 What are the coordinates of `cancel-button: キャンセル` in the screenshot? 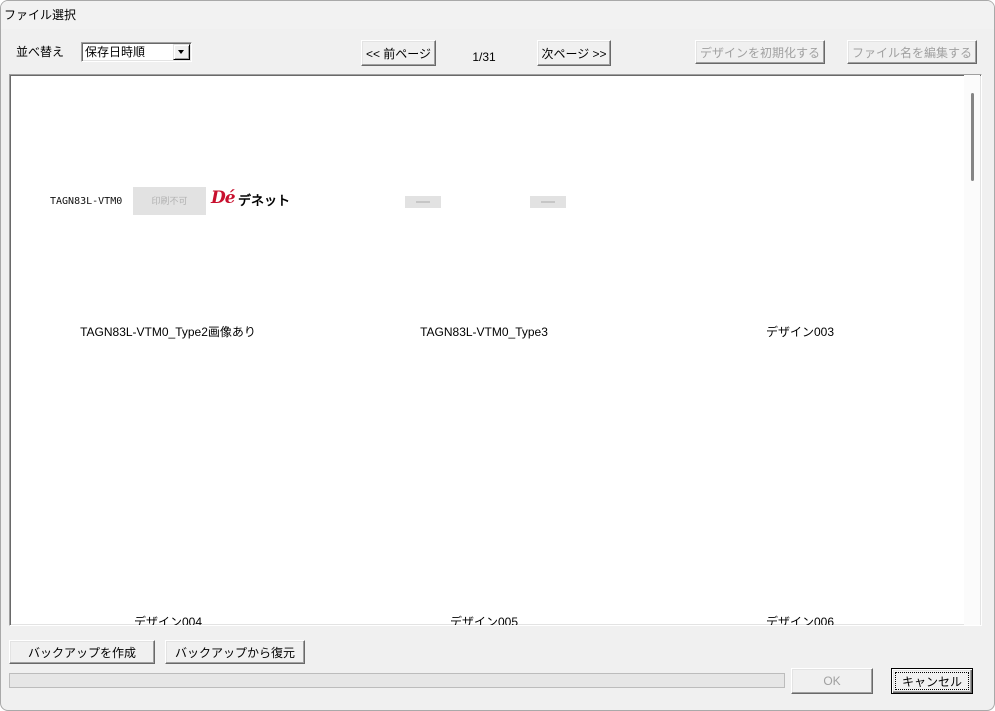 It's located at (932, 681).